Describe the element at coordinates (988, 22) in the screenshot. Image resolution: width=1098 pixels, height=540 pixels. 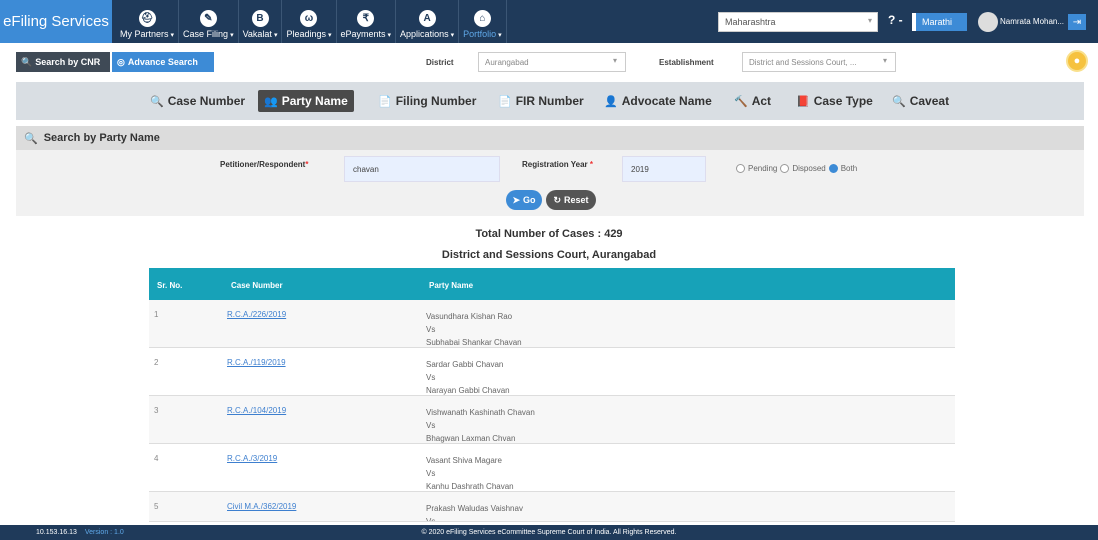
I see `user-avatar` at that location.